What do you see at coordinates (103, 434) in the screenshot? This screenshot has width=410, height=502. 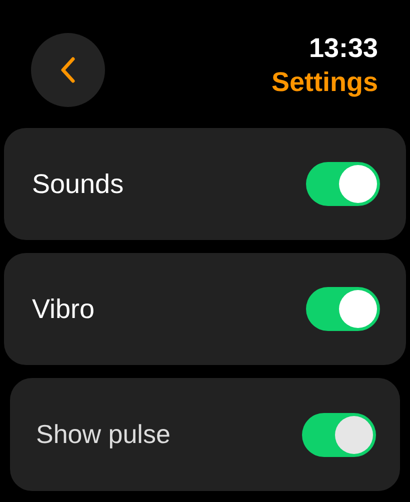 I see `setting-label: Show pulse` at bounding box center [103, 434].